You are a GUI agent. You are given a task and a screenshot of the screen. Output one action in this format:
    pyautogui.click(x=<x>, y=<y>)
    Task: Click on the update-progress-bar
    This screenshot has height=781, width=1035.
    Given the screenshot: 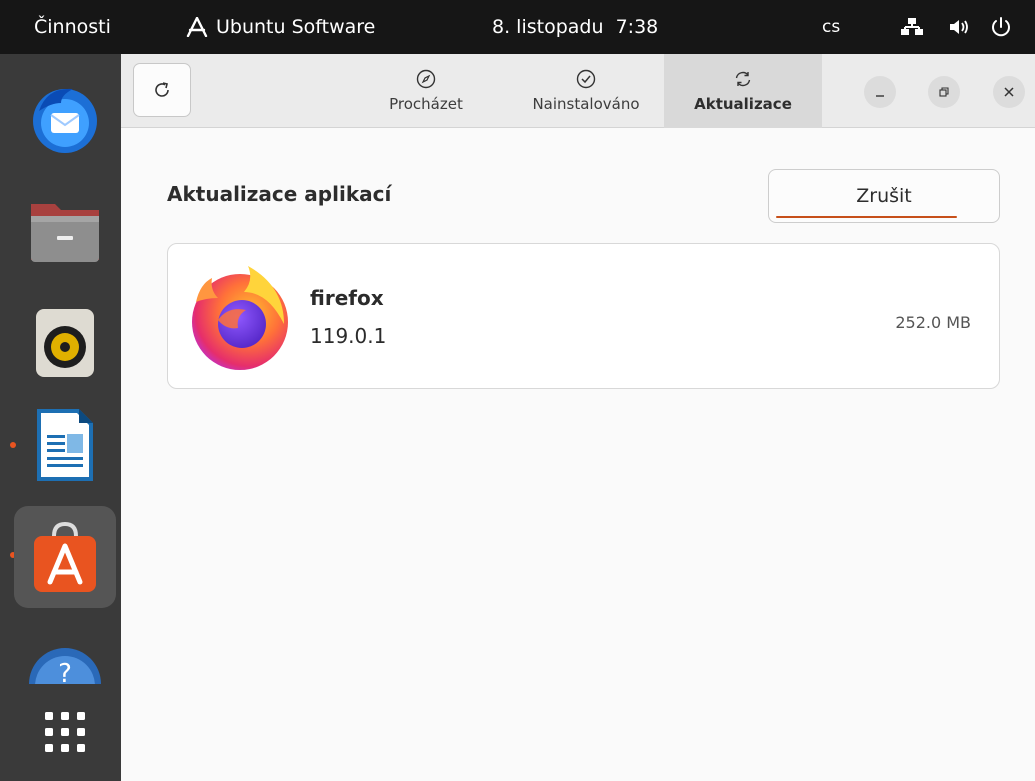 What is the action you would take?
    pyautogui.click(x=866, y=217)
    